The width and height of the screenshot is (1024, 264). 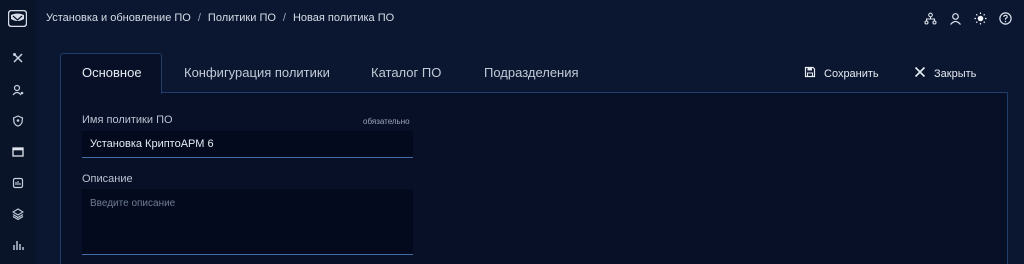 What do you see at coordinates (18, 121) in the screenshot?
I see `shield-icon` at bounding box center [18, 121].